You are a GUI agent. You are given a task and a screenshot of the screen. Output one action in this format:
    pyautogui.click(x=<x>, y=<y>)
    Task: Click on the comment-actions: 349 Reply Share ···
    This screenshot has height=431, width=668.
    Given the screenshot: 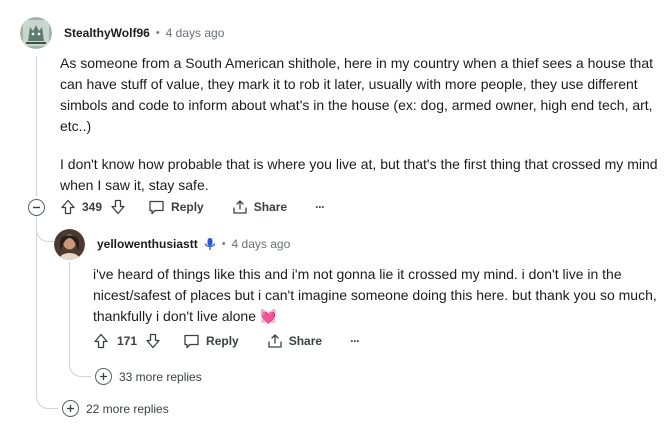 What is the action you would take?
    pyautogui.click(x=192, y=207)
    